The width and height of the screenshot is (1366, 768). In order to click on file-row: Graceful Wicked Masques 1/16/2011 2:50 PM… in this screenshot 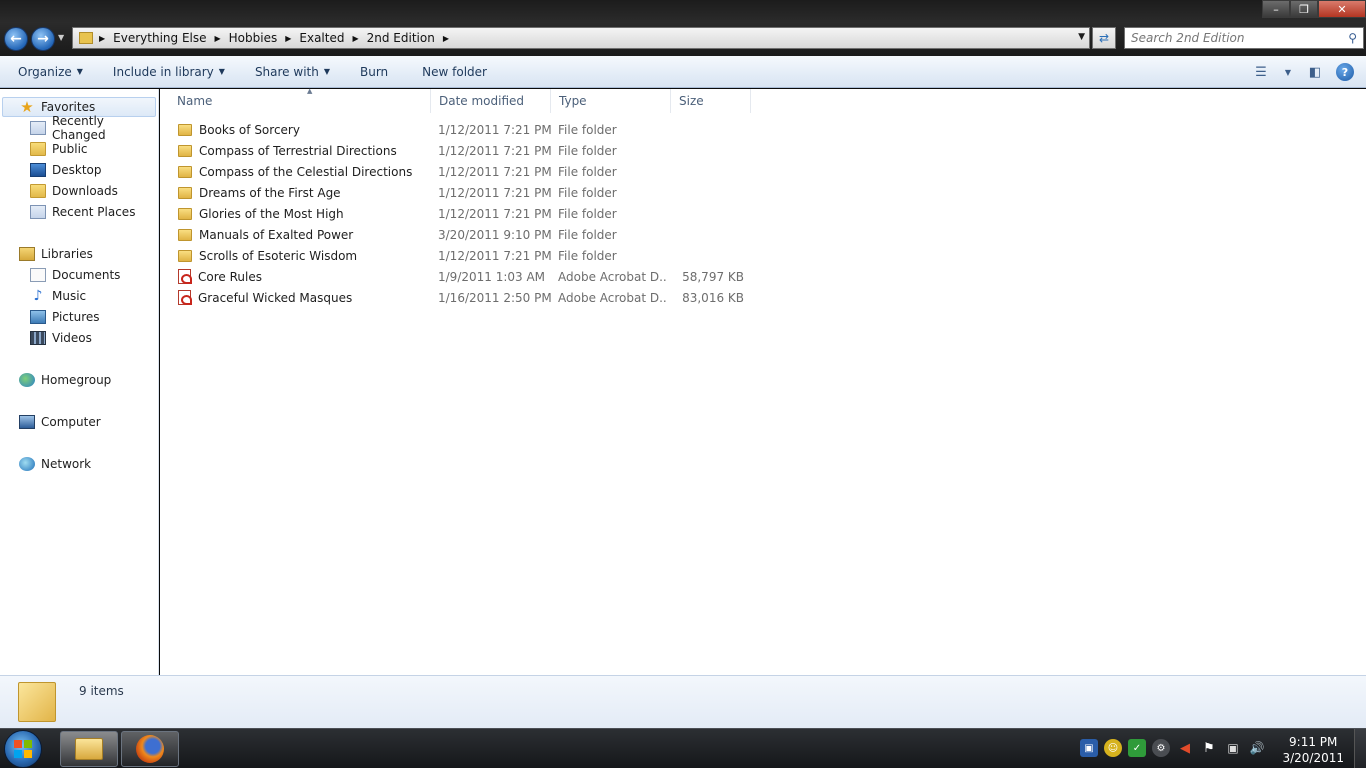, I will do `click(460, 297)`.